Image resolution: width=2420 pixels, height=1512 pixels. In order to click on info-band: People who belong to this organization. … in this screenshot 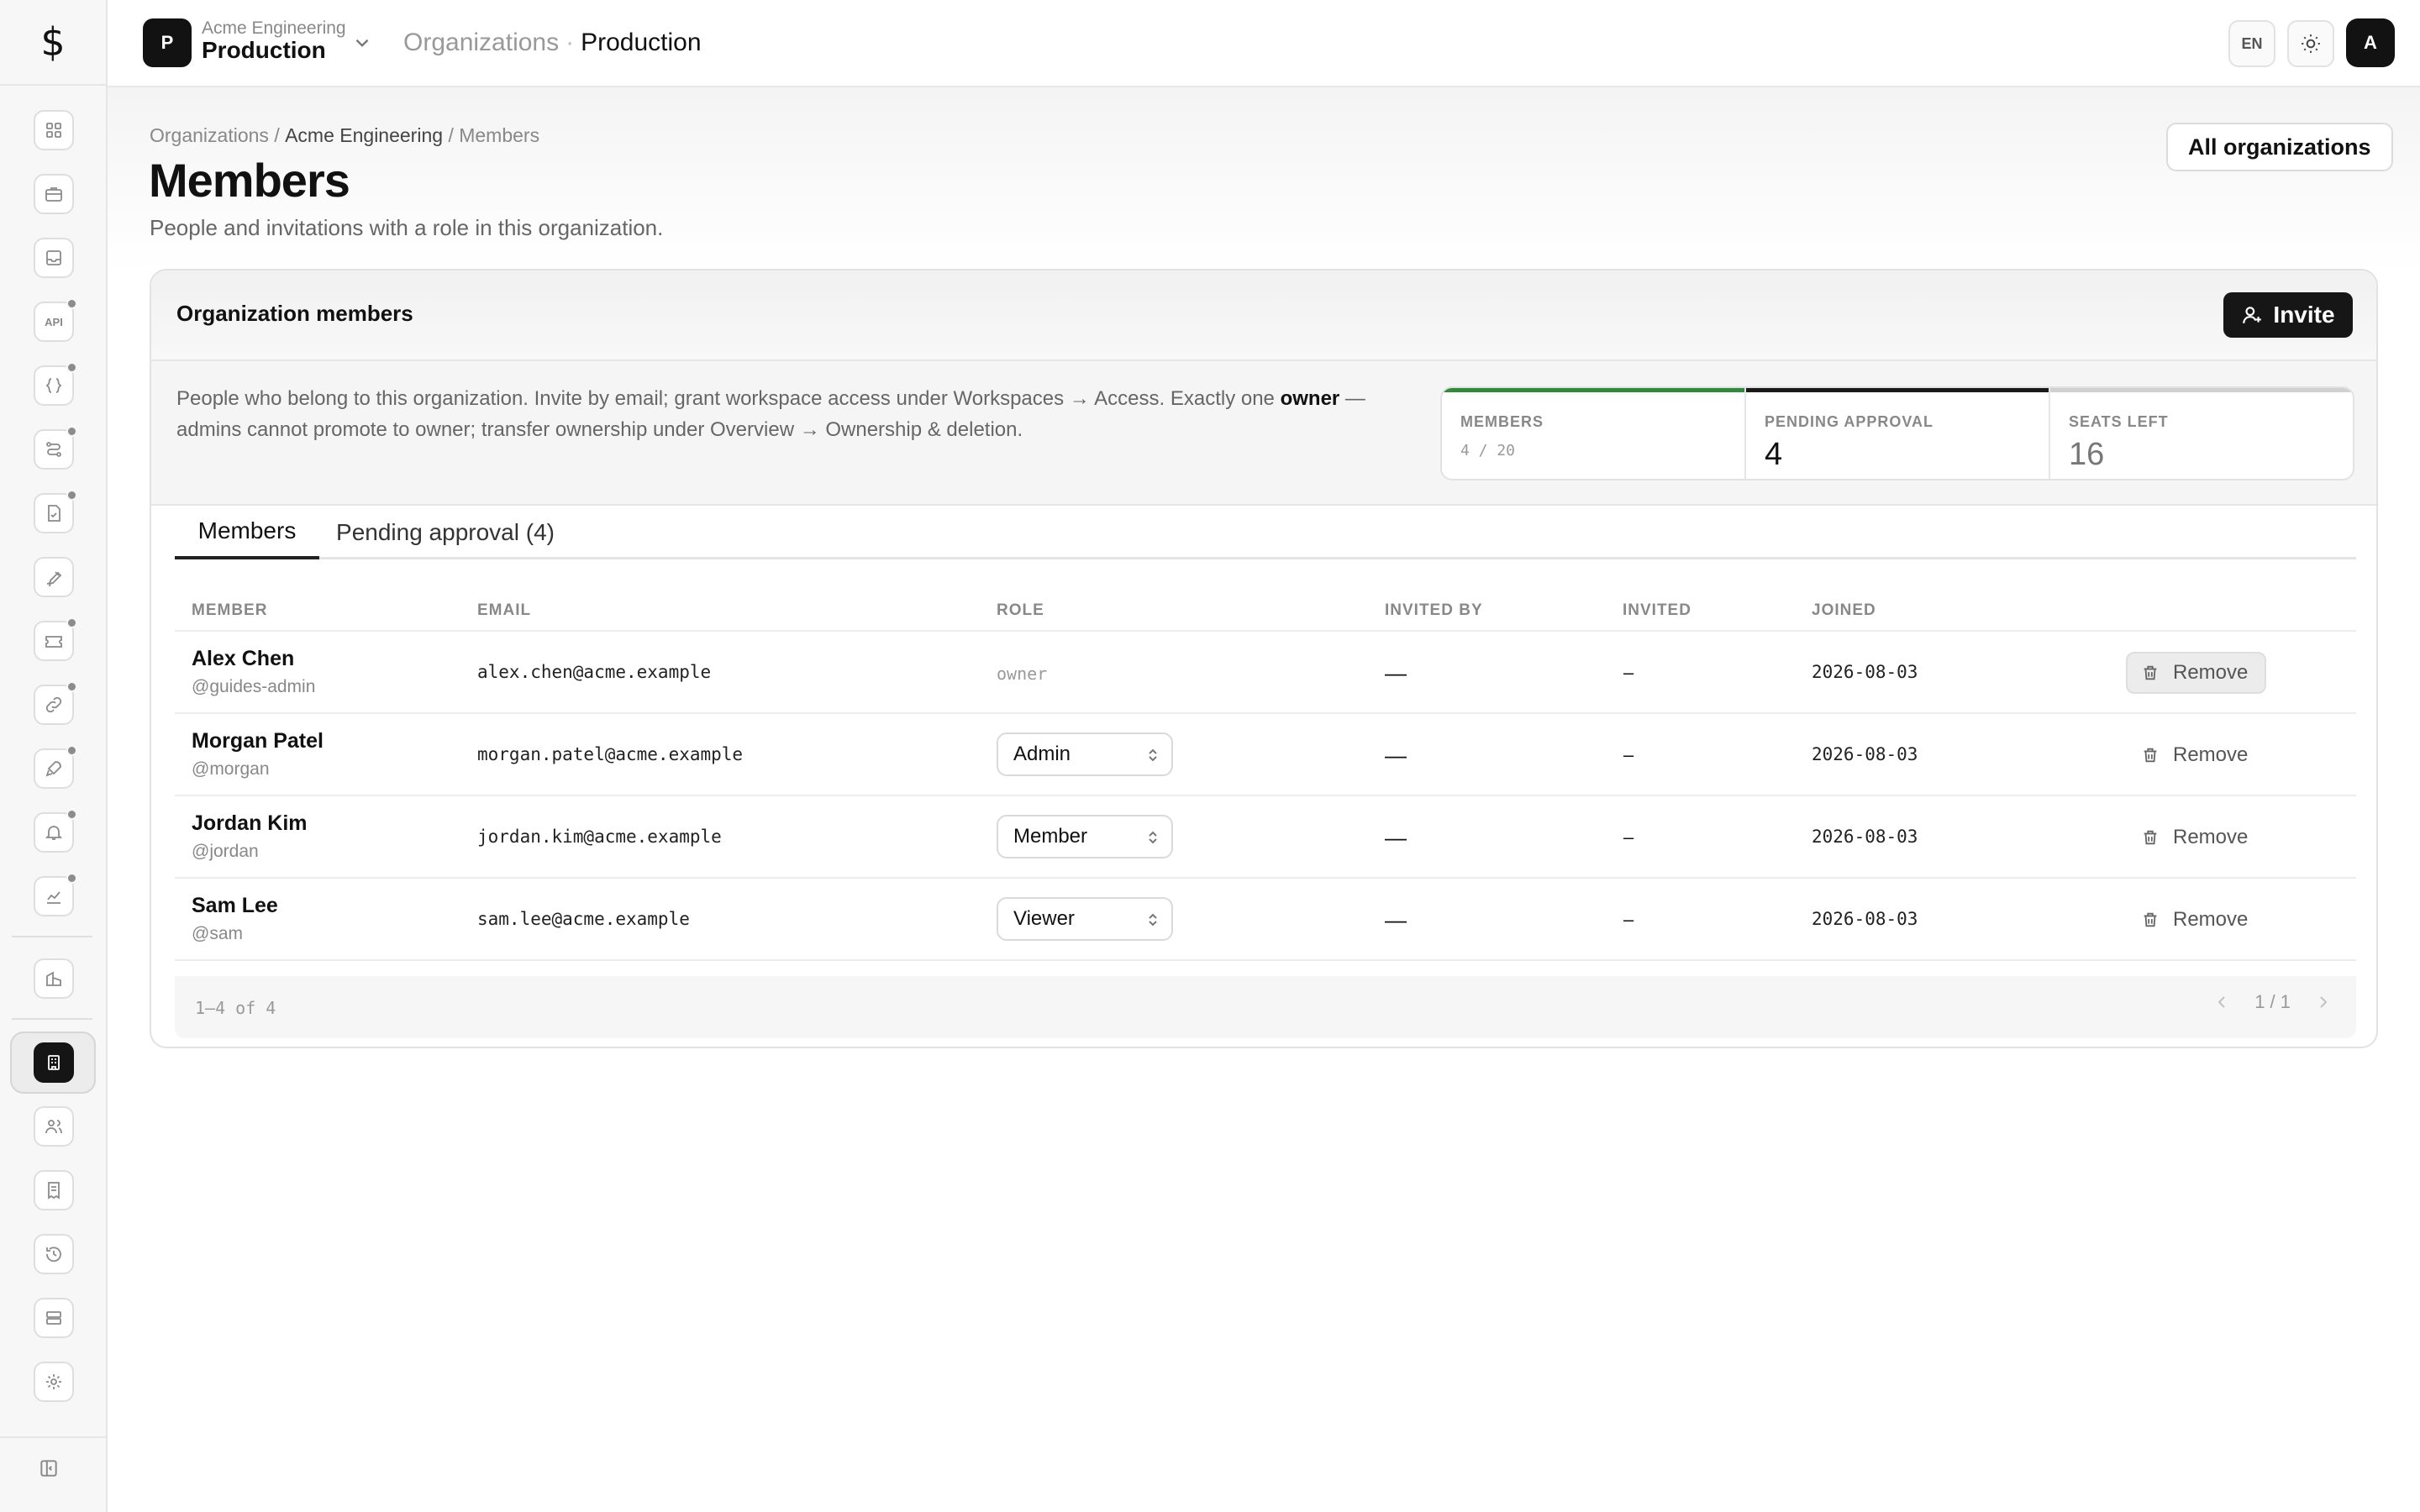, I will do `click(1263, 433)`.